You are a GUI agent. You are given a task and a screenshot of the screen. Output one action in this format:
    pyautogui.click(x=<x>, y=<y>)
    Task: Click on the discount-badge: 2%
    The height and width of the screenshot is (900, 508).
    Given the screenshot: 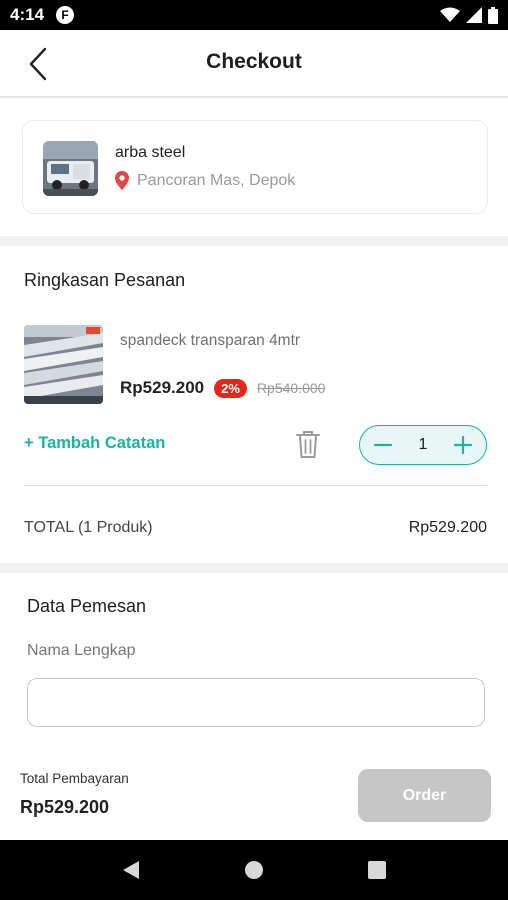 What is the action you would take?
    pyautogui.click(x=230, y=388)
    